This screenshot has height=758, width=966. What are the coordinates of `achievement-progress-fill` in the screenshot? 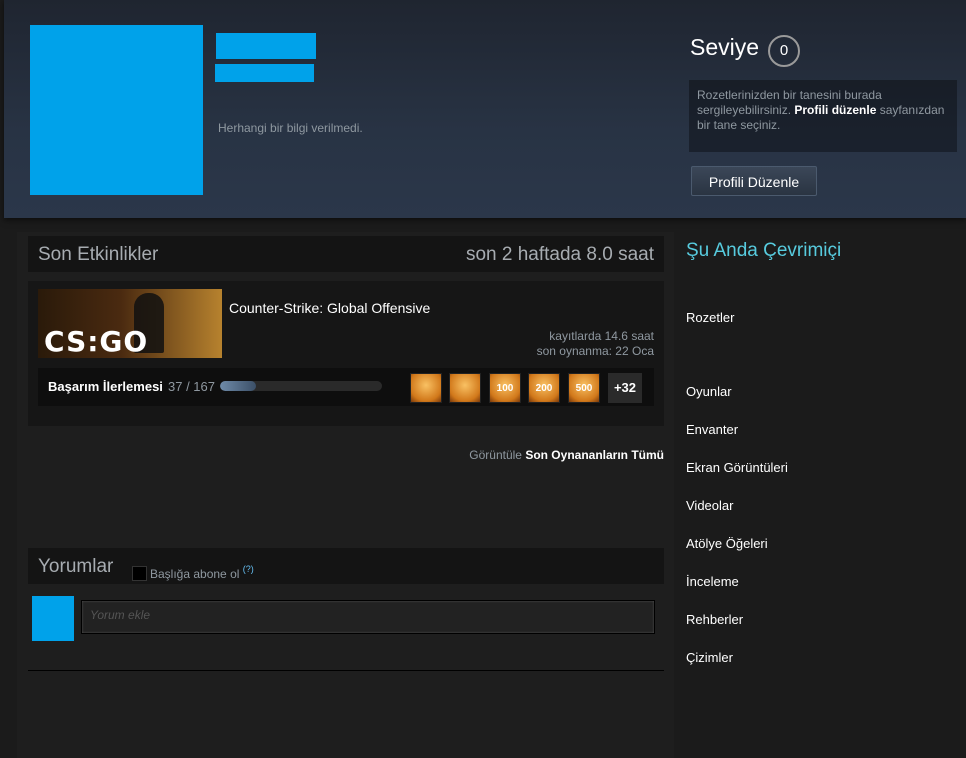 It's located at (238, 386).